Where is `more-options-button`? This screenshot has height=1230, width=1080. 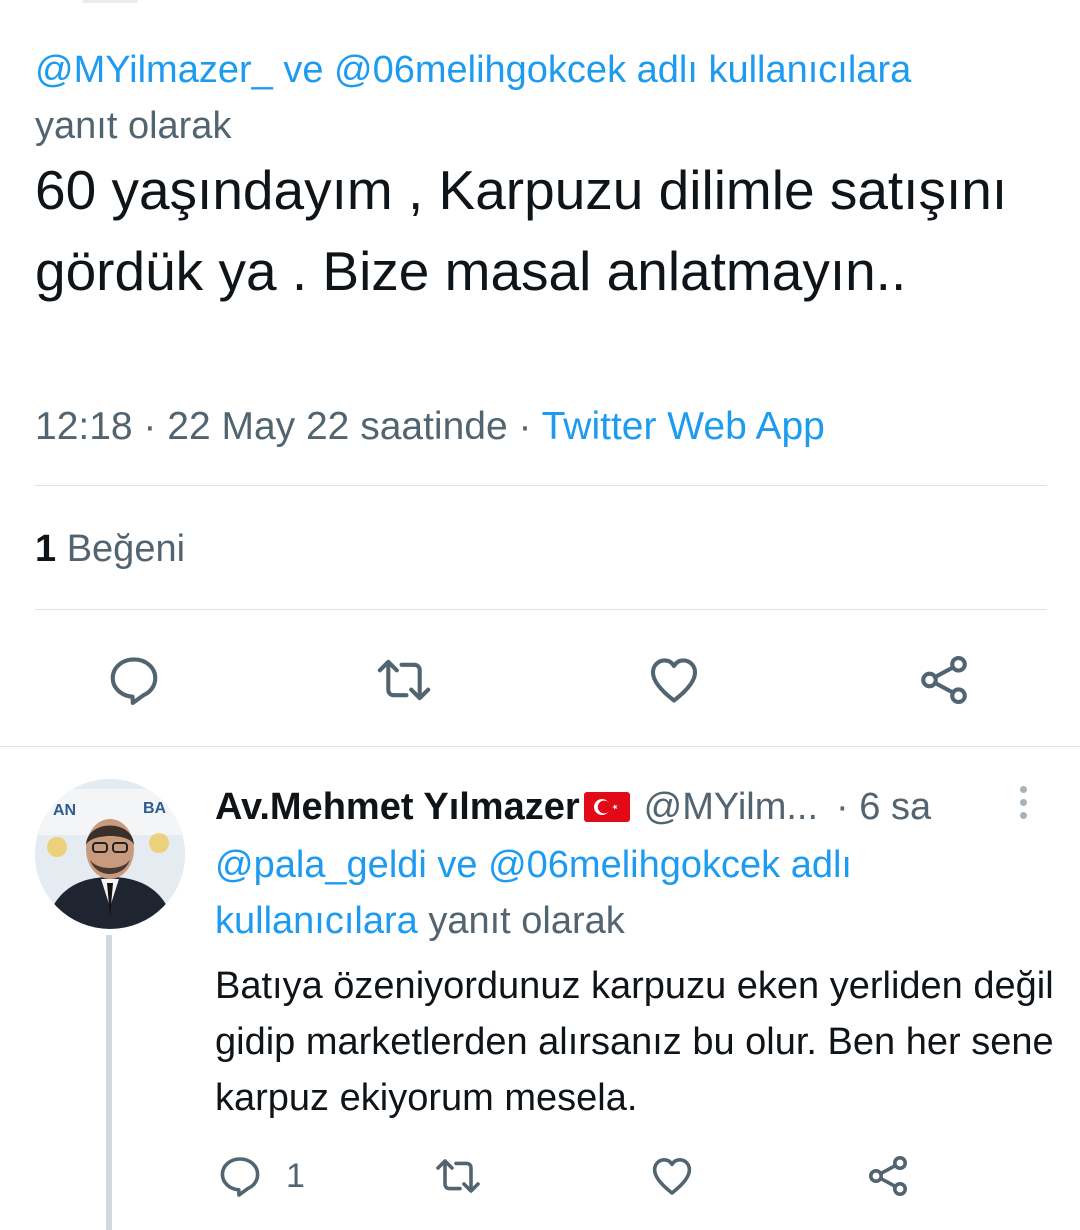 more-options-button is located at coordinates (1023, 802).